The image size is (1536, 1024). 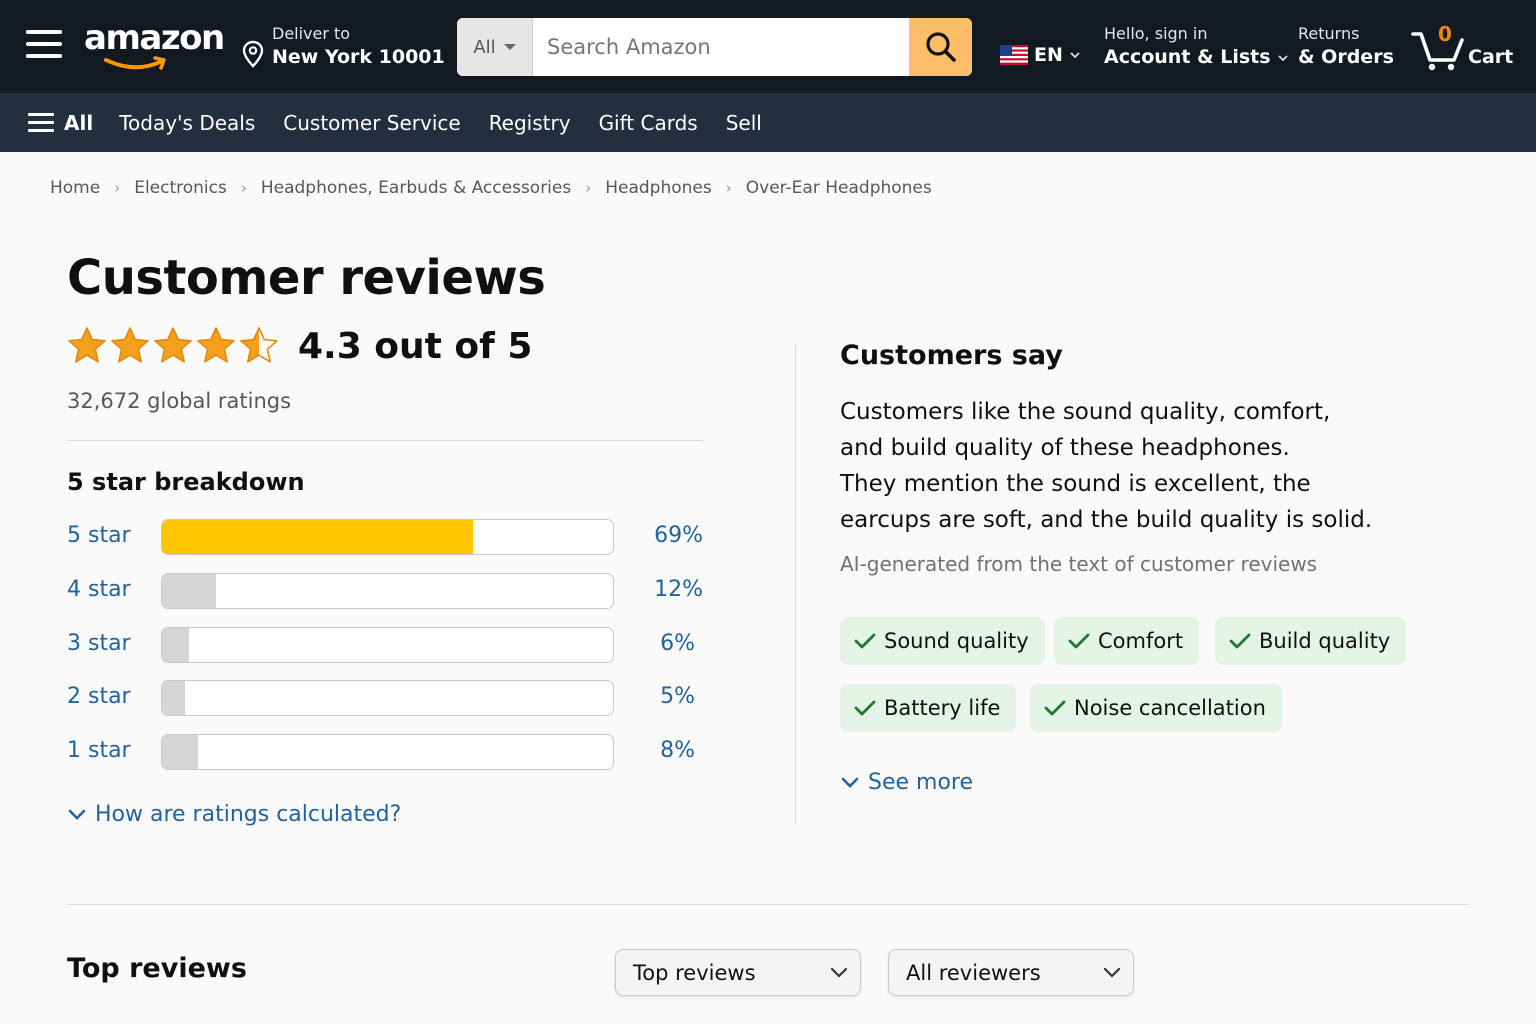 I want to click on sort-reviews-dropdown: Top reviews, so click(x=738, y=972).